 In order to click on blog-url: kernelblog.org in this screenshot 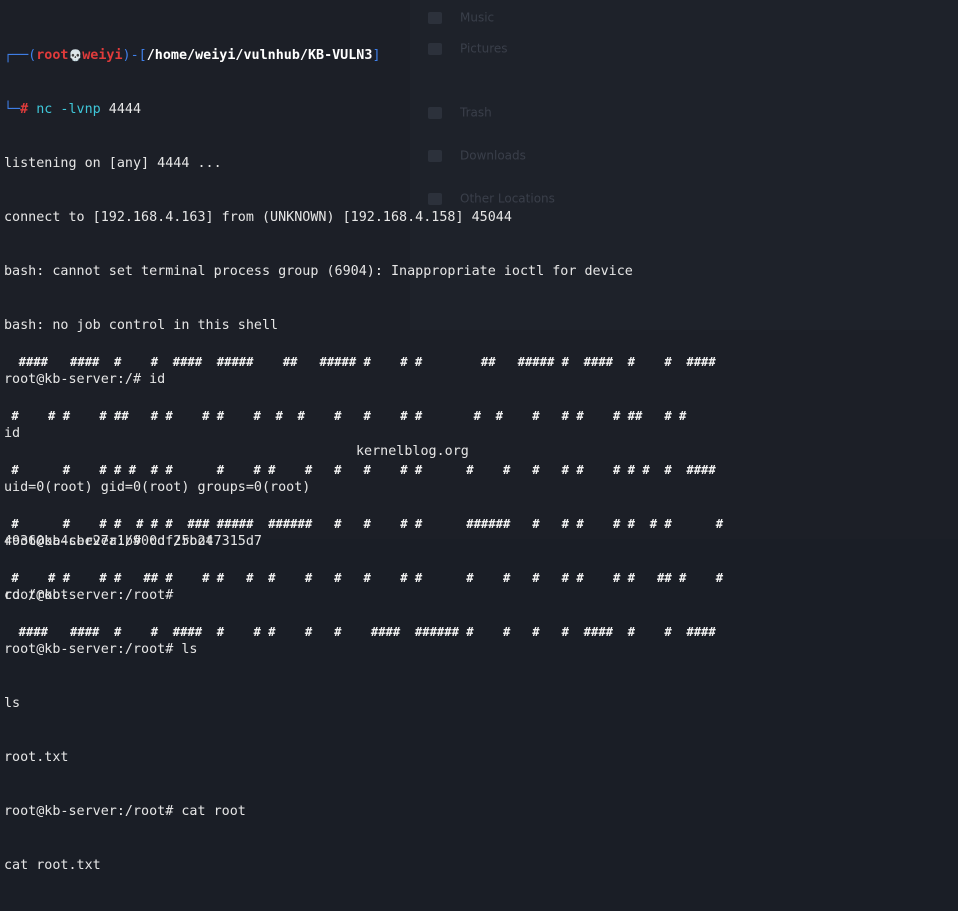, I will do `click(412, 451)`.